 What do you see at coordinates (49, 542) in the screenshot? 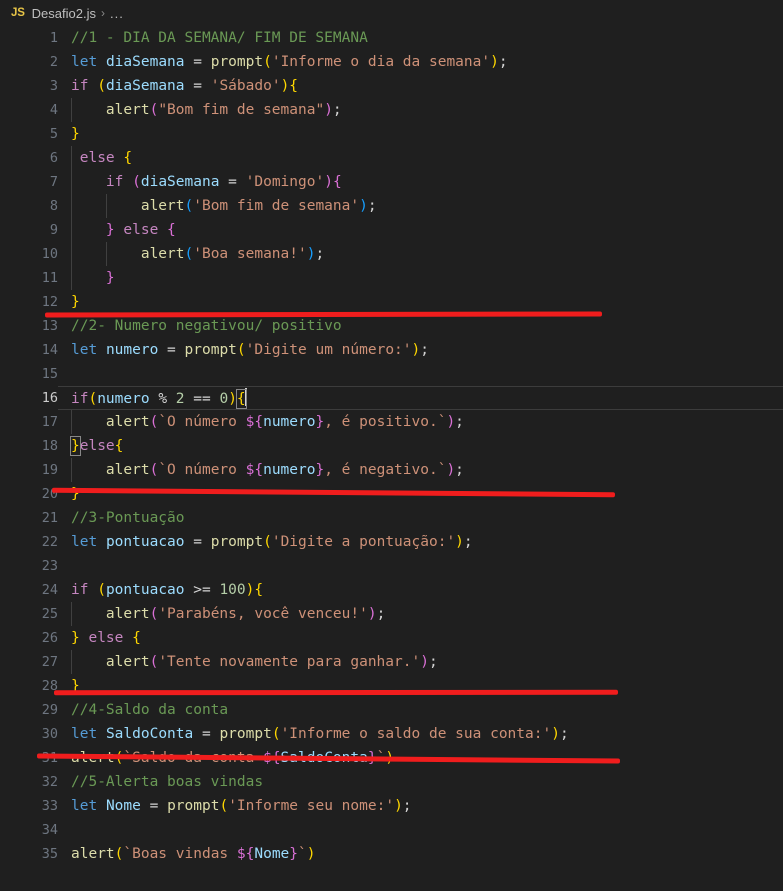
I see `line-number: 22` at bounding box center [49, 542].